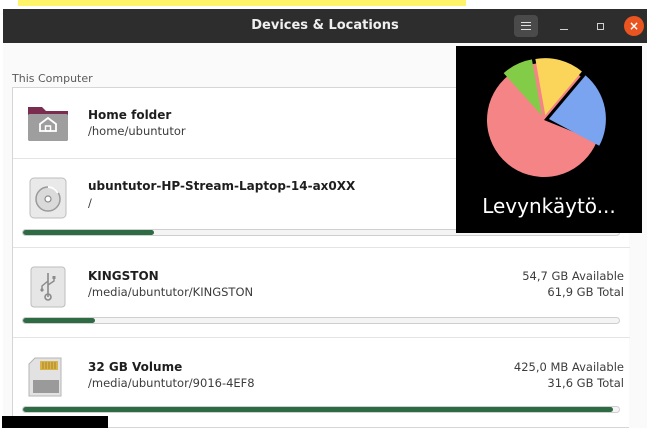 This screenshot has height=429, width=647. Describe the element at coordinates (130, 115) in the screenshot. I see `device-name: Home folder` at that location.